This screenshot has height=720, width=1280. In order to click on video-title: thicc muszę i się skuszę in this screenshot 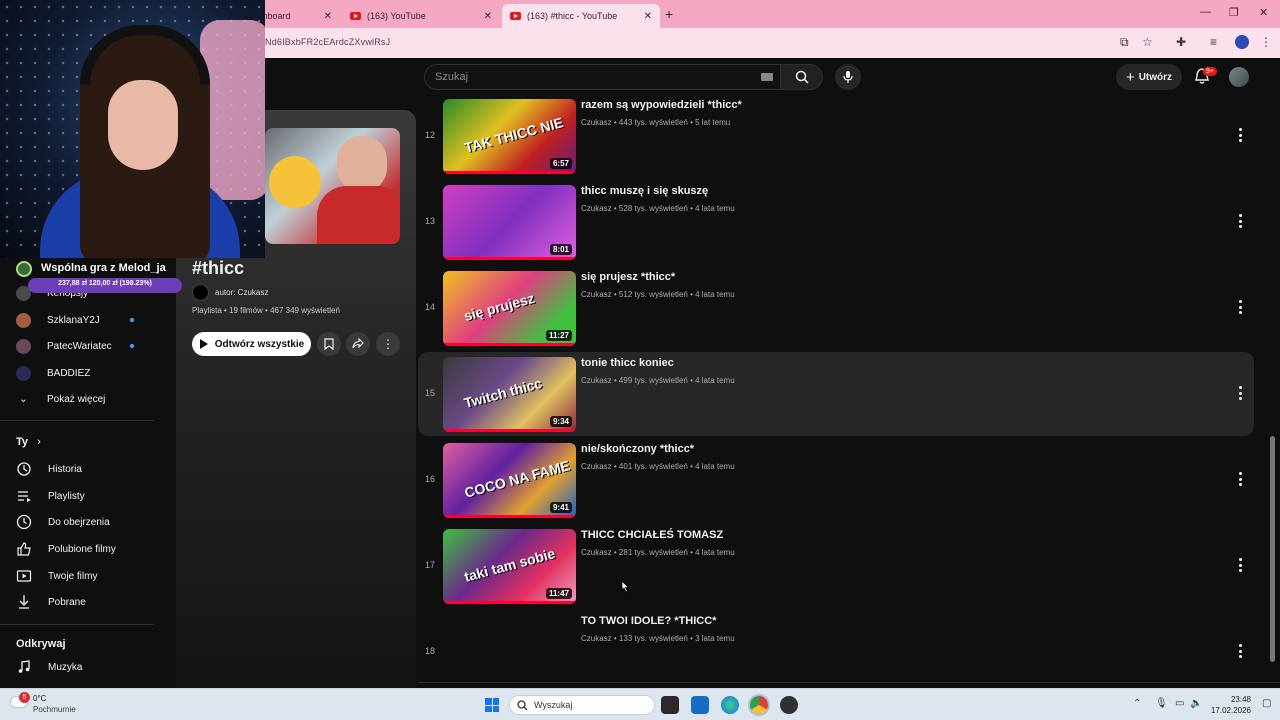, I will do `click(644, 191)`.